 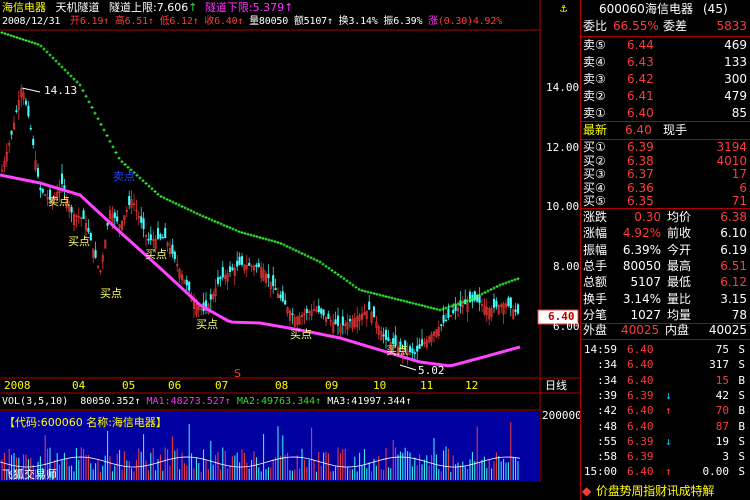 I want to click on stat-value: 80050, so click(x=641, y=265).